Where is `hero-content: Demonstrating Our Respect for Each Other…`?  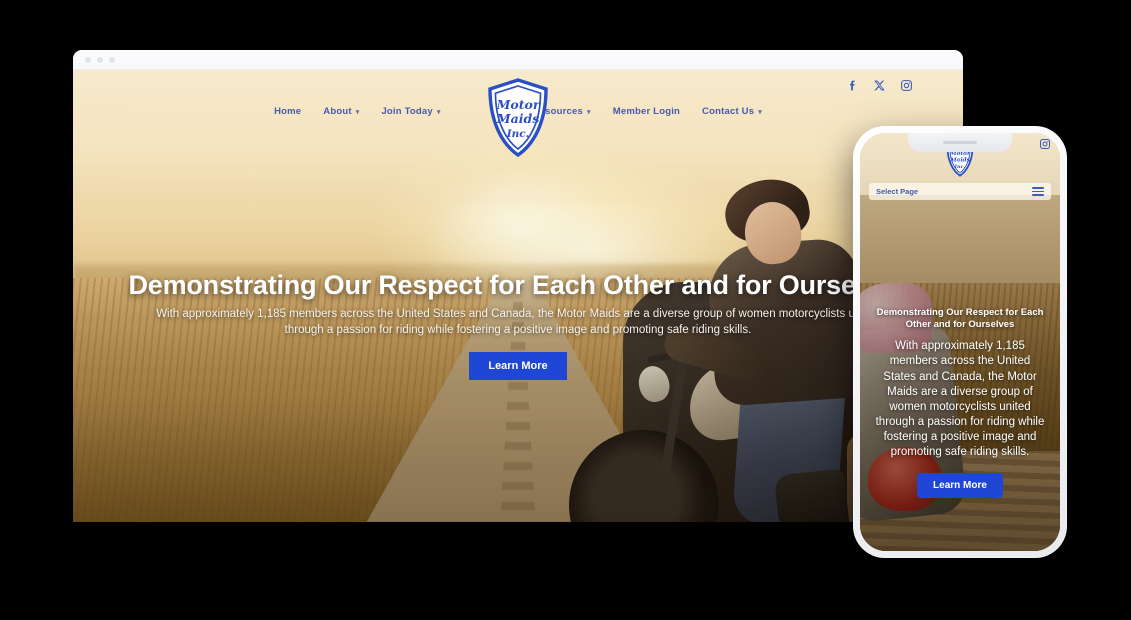 hero-content: Demonstrating Our Respect for Each Other… is located at coordinates (518, 325).